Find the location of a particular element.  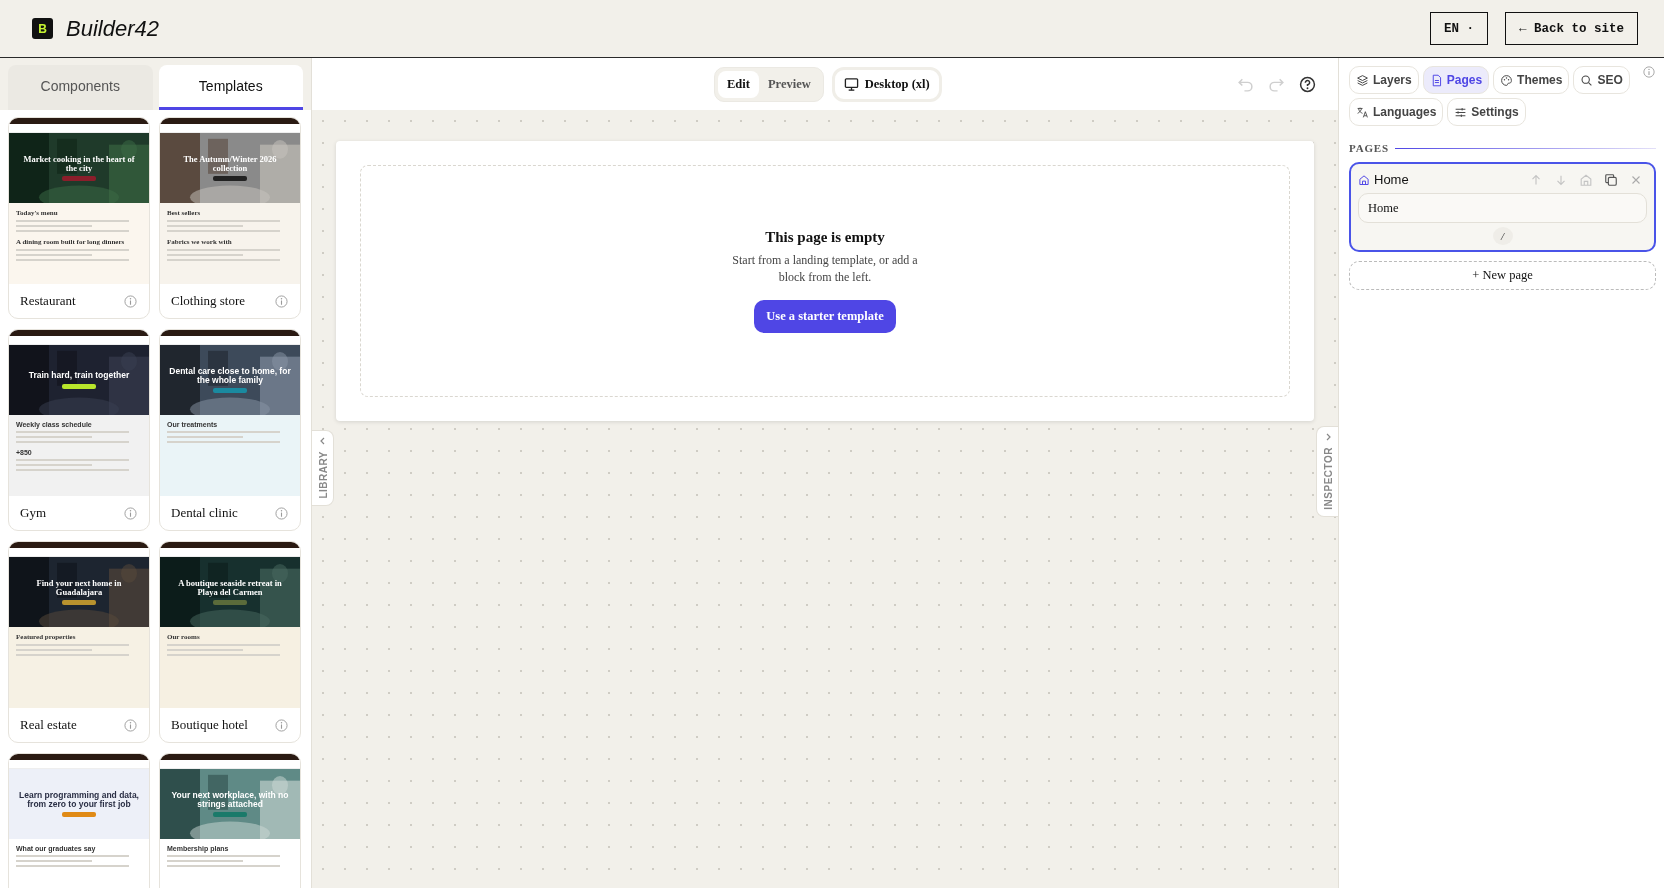

template-name: Clothing store is located at coordinates (208, 301).